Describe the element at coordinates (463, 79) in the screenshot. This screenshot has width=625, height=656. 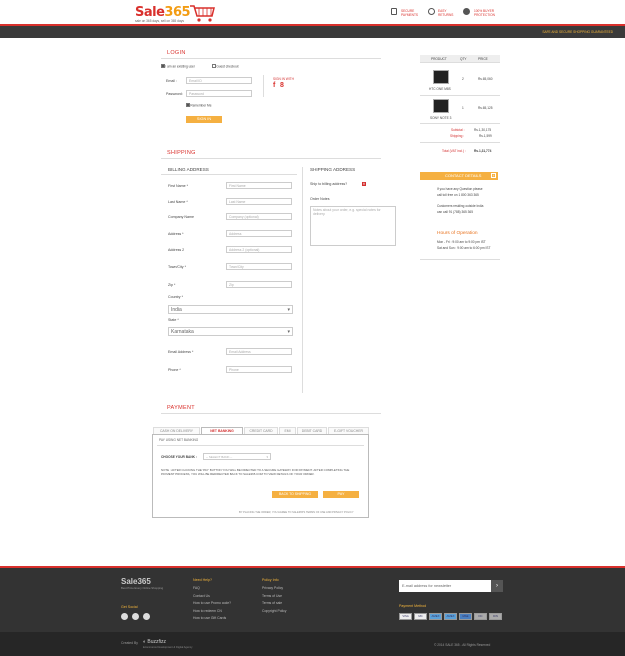
I see `product-qty: 2` at that location.